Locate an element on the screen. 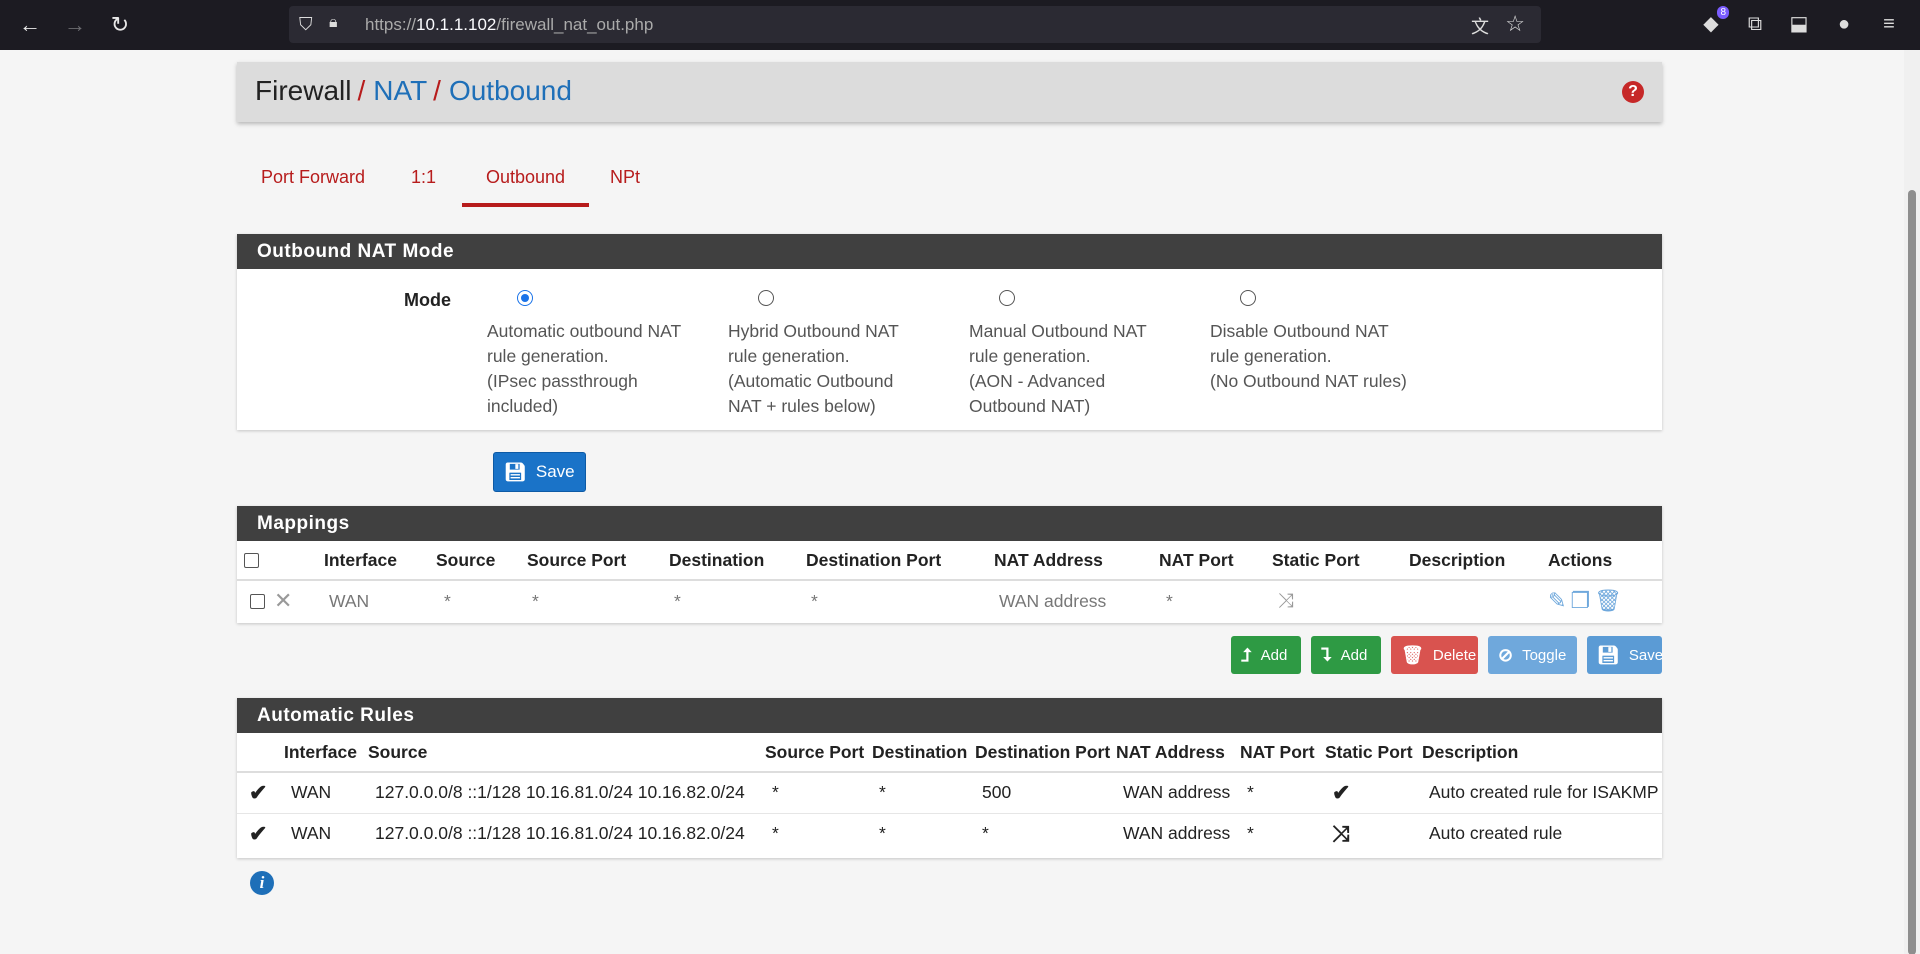 The image size is (1920, 954). breadcrumb-outbound-link: Outbound is located at coordinates (510, 90).